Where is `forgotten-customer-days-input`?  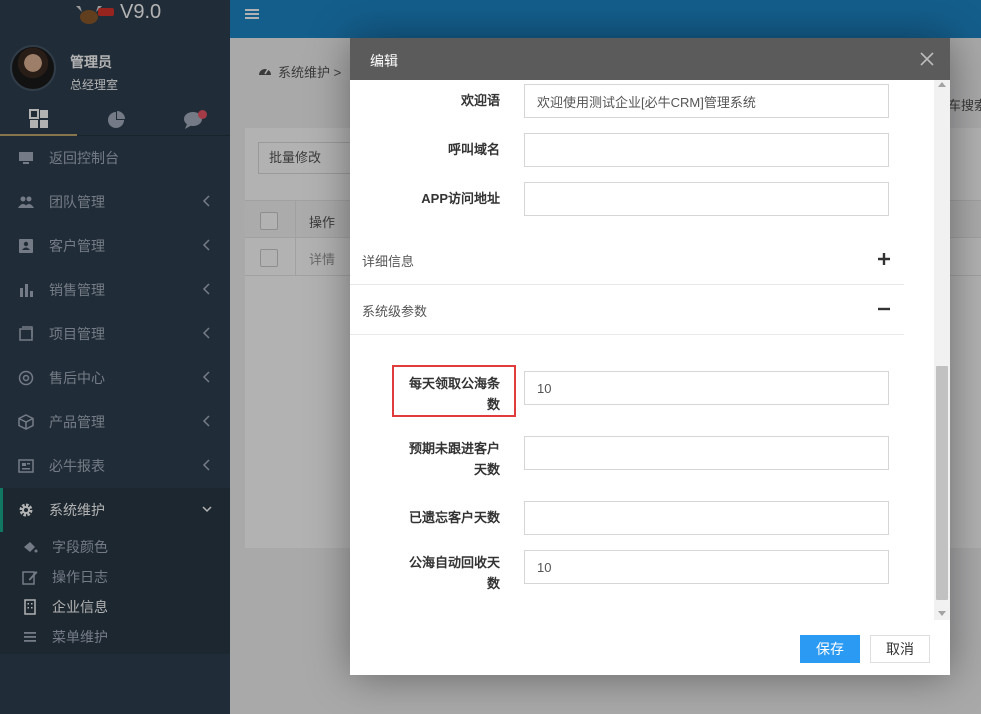
forgotten-customer-days-input is located at coordinates (706, 518).